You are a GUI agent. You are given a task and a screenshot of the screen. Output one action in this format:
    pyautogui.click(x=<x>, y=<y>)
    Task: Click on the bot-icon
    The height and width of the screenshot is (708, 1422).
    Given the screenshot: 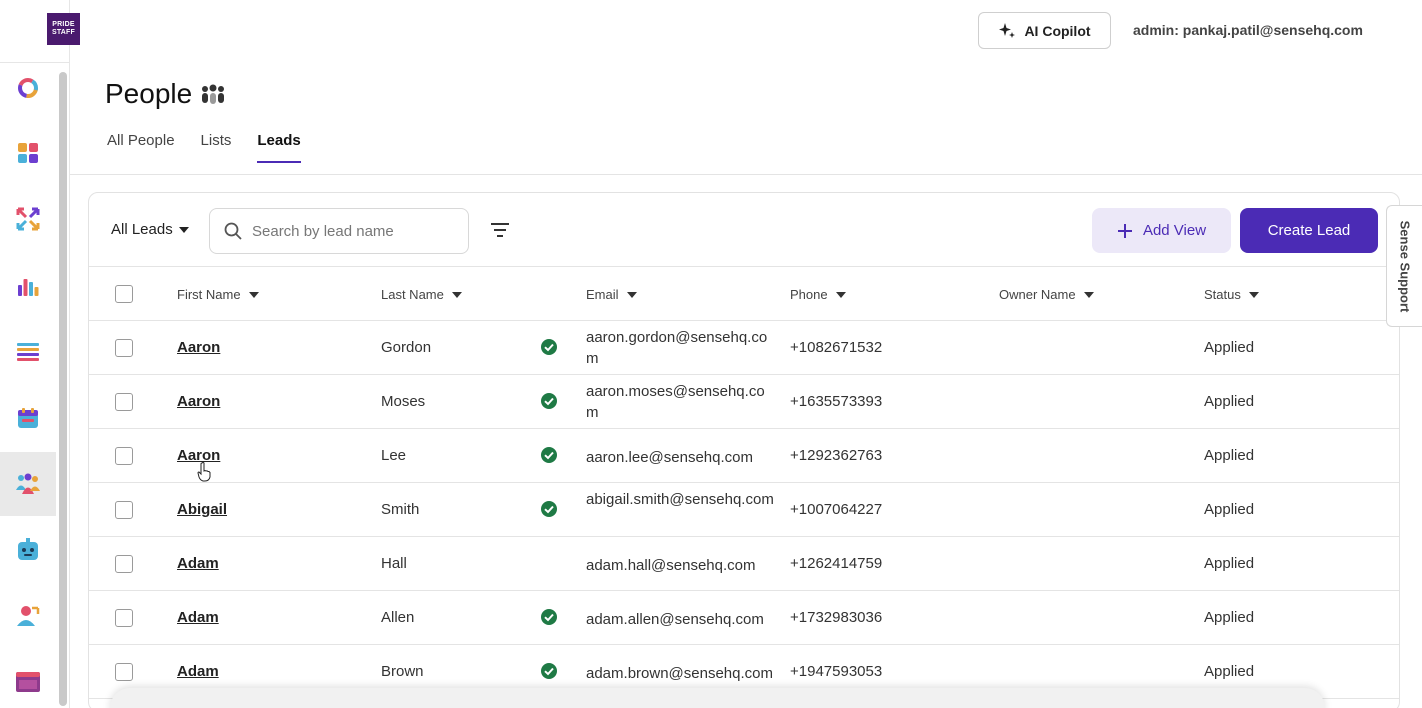 What is the action you would take?
    pyautogui.click(x=28, y=549)
    